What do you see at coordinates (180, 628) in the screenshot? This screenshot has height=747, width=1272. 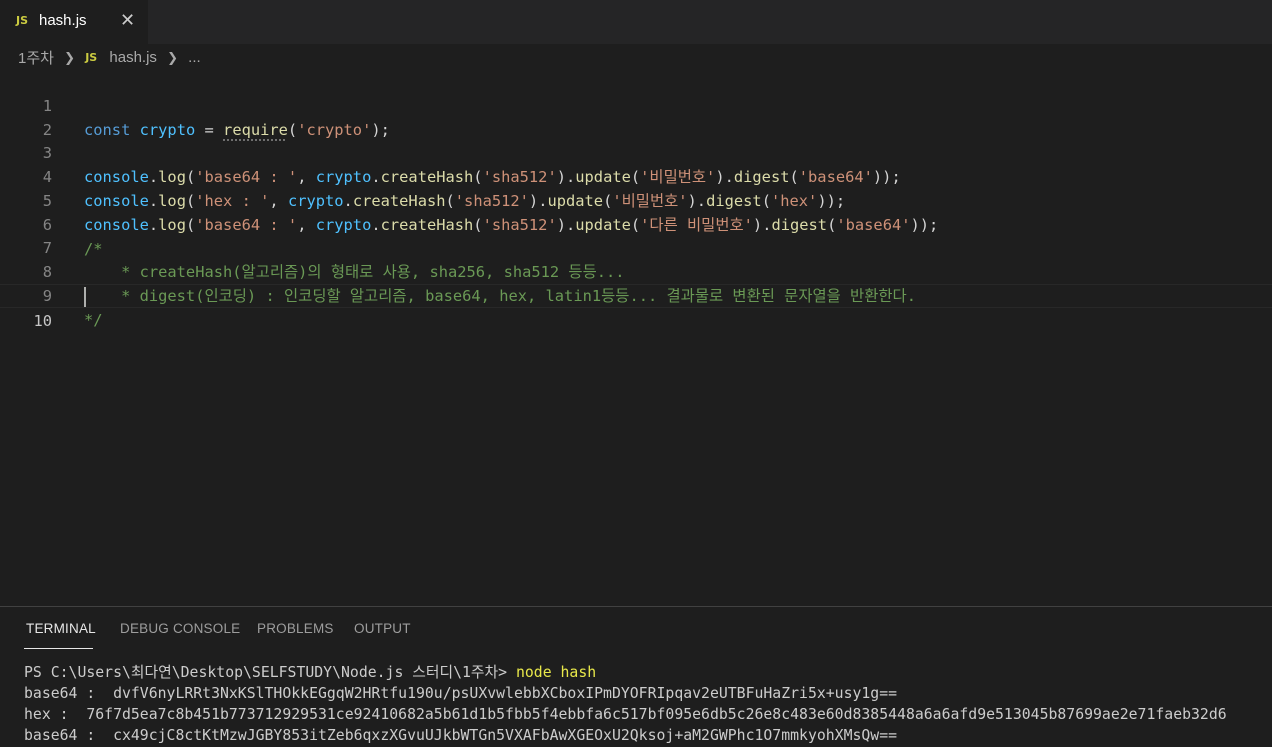 I see `tab-debug-console: DEBUG CONSOLE` at bounding box center [180, 628].